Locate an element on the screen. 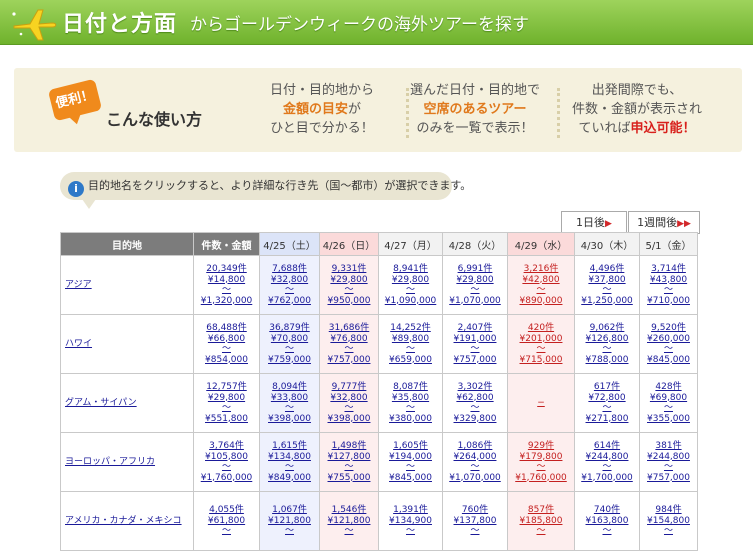  tour-count-link: 3,216件 is located at coordinates (541, 269).